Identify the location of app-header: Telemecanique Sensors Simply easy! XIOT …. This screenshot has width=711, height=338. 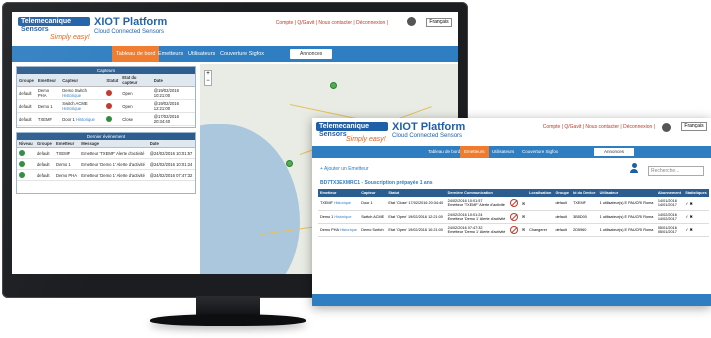
(235, 29).